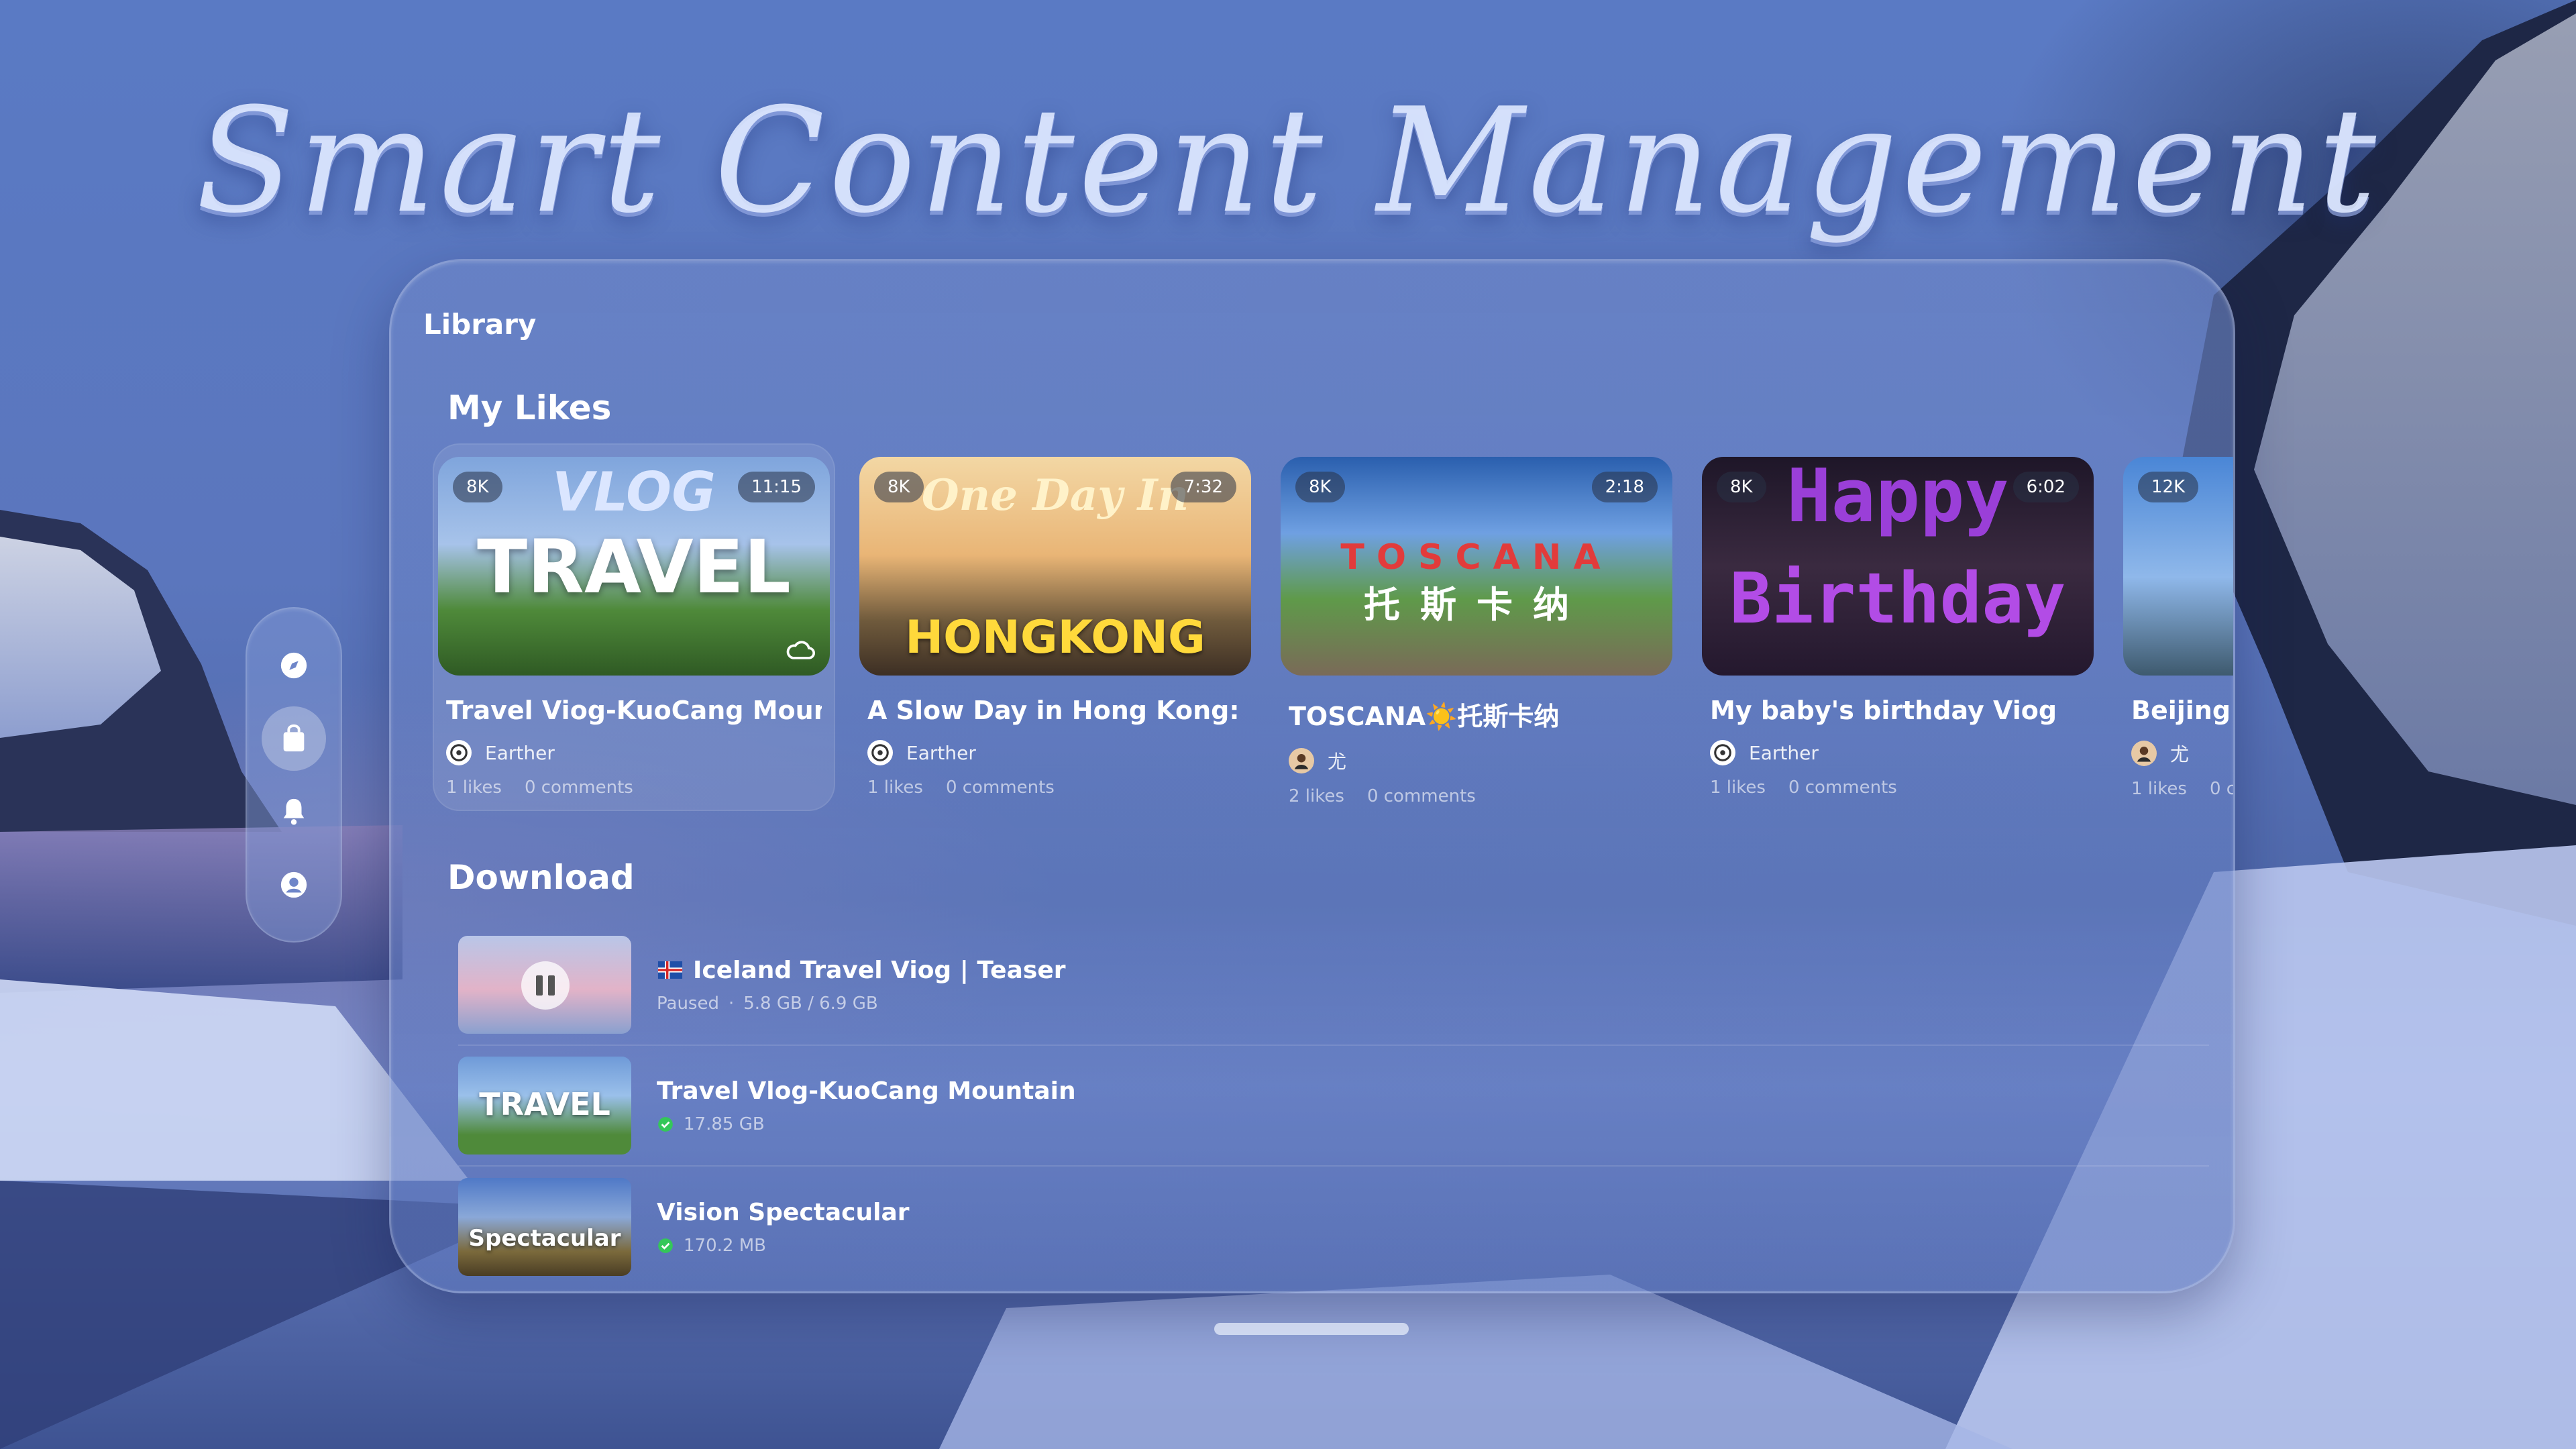 This screenshot has height=1449, width=2576. I want to click on duration-badge: 11:15, so click(776, 487).